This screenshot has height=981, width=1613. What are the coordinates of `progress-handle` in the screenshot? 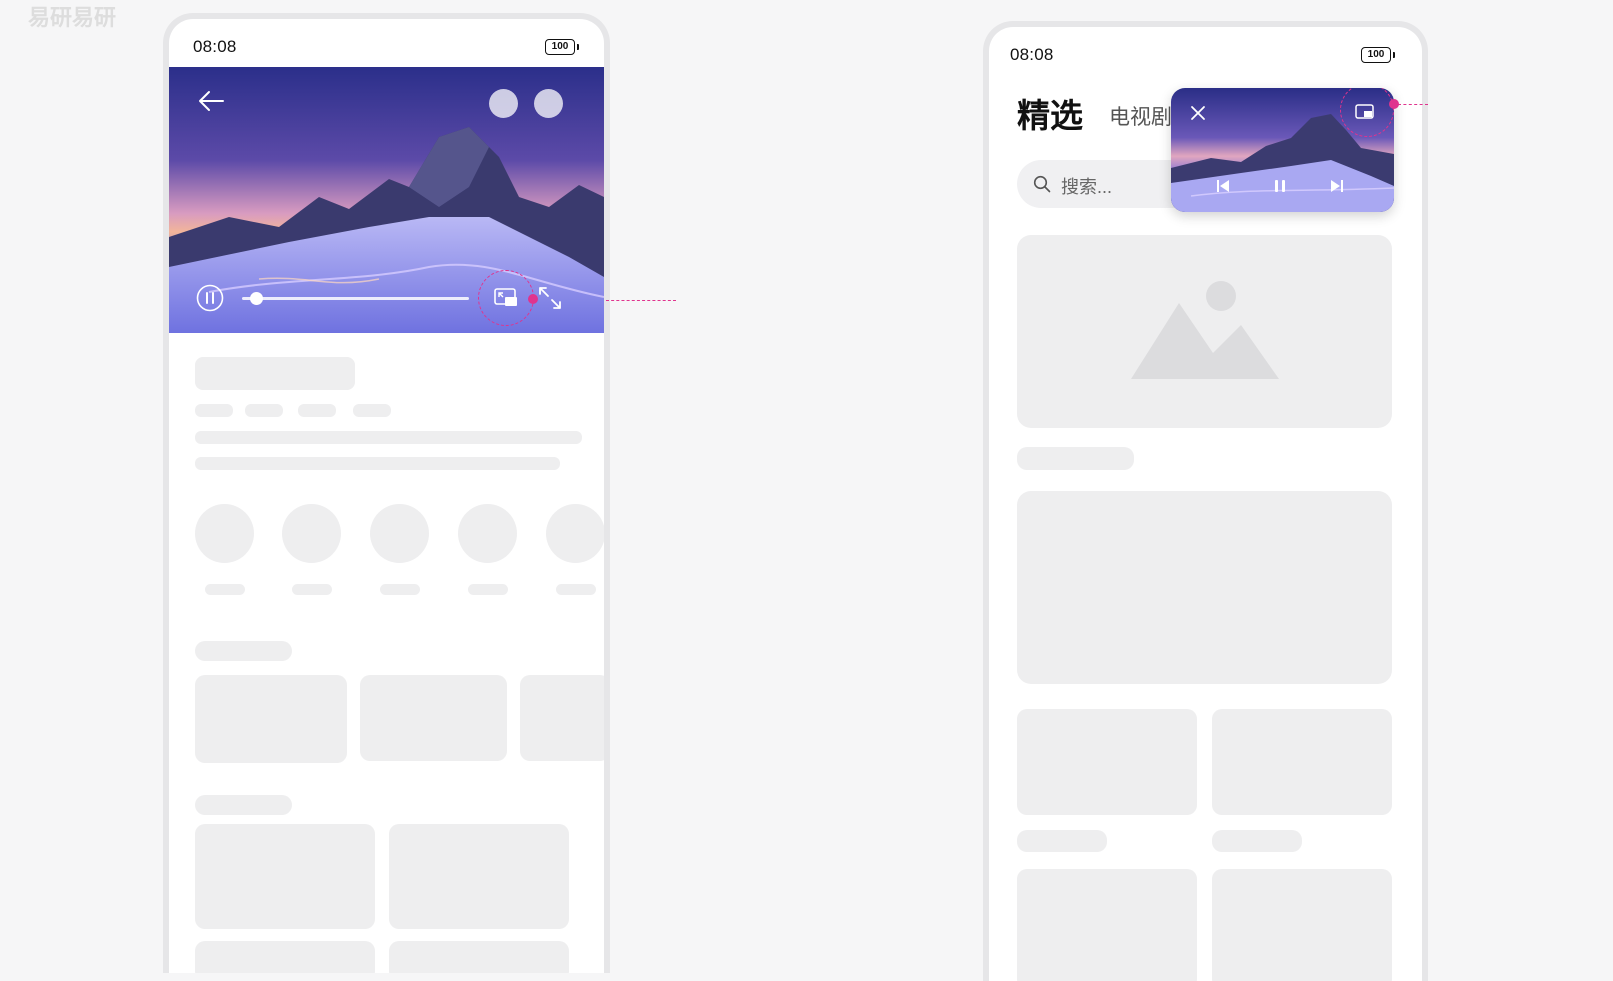 It's located at (256, 298).